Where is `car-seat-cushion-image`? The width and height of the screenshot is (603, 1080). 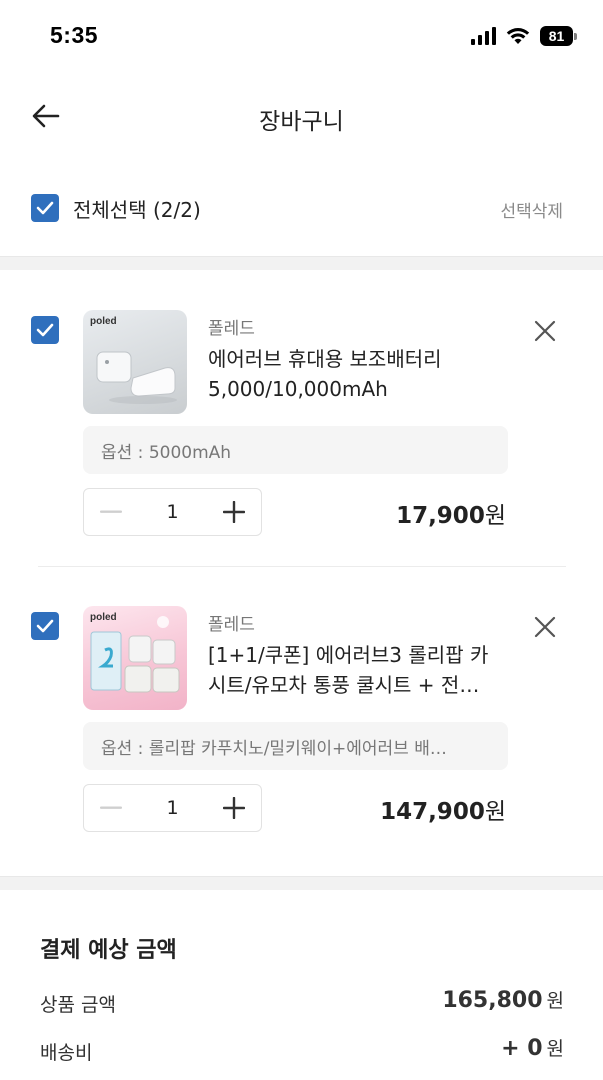
car-seat-cushion-image is located at coordinates (135, 654).